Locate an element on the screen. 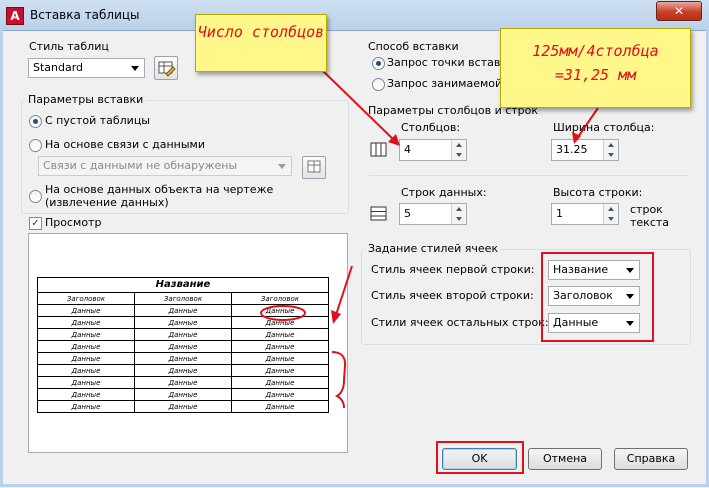 This screenshot has width=709, height=488. table-style-dialog-button is located at coordinates (166, 68).